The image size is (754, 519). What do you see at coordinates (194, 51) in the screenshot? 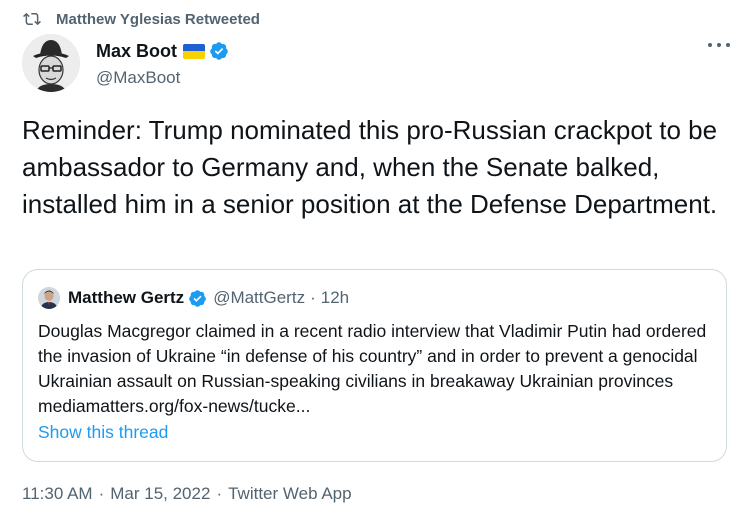
I see `ukraine-flag-icon` at bounding box center [194, 51].